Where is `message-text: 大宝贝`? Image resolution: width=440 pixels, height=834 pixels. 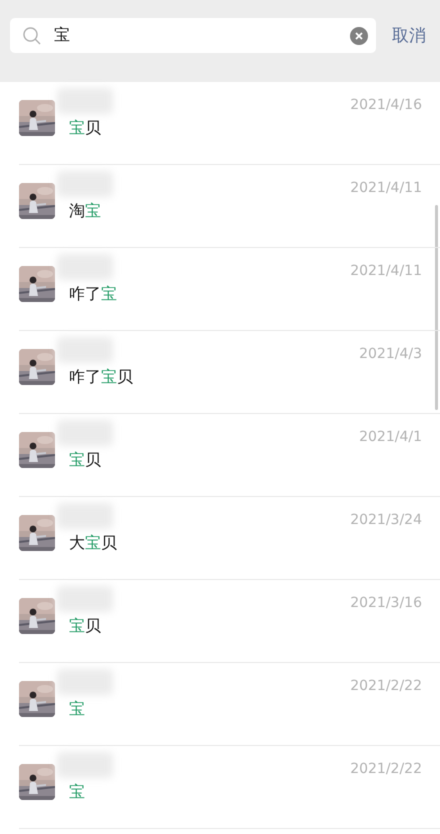 message-text: 大宝贝 is located at coordinates (93, 543).